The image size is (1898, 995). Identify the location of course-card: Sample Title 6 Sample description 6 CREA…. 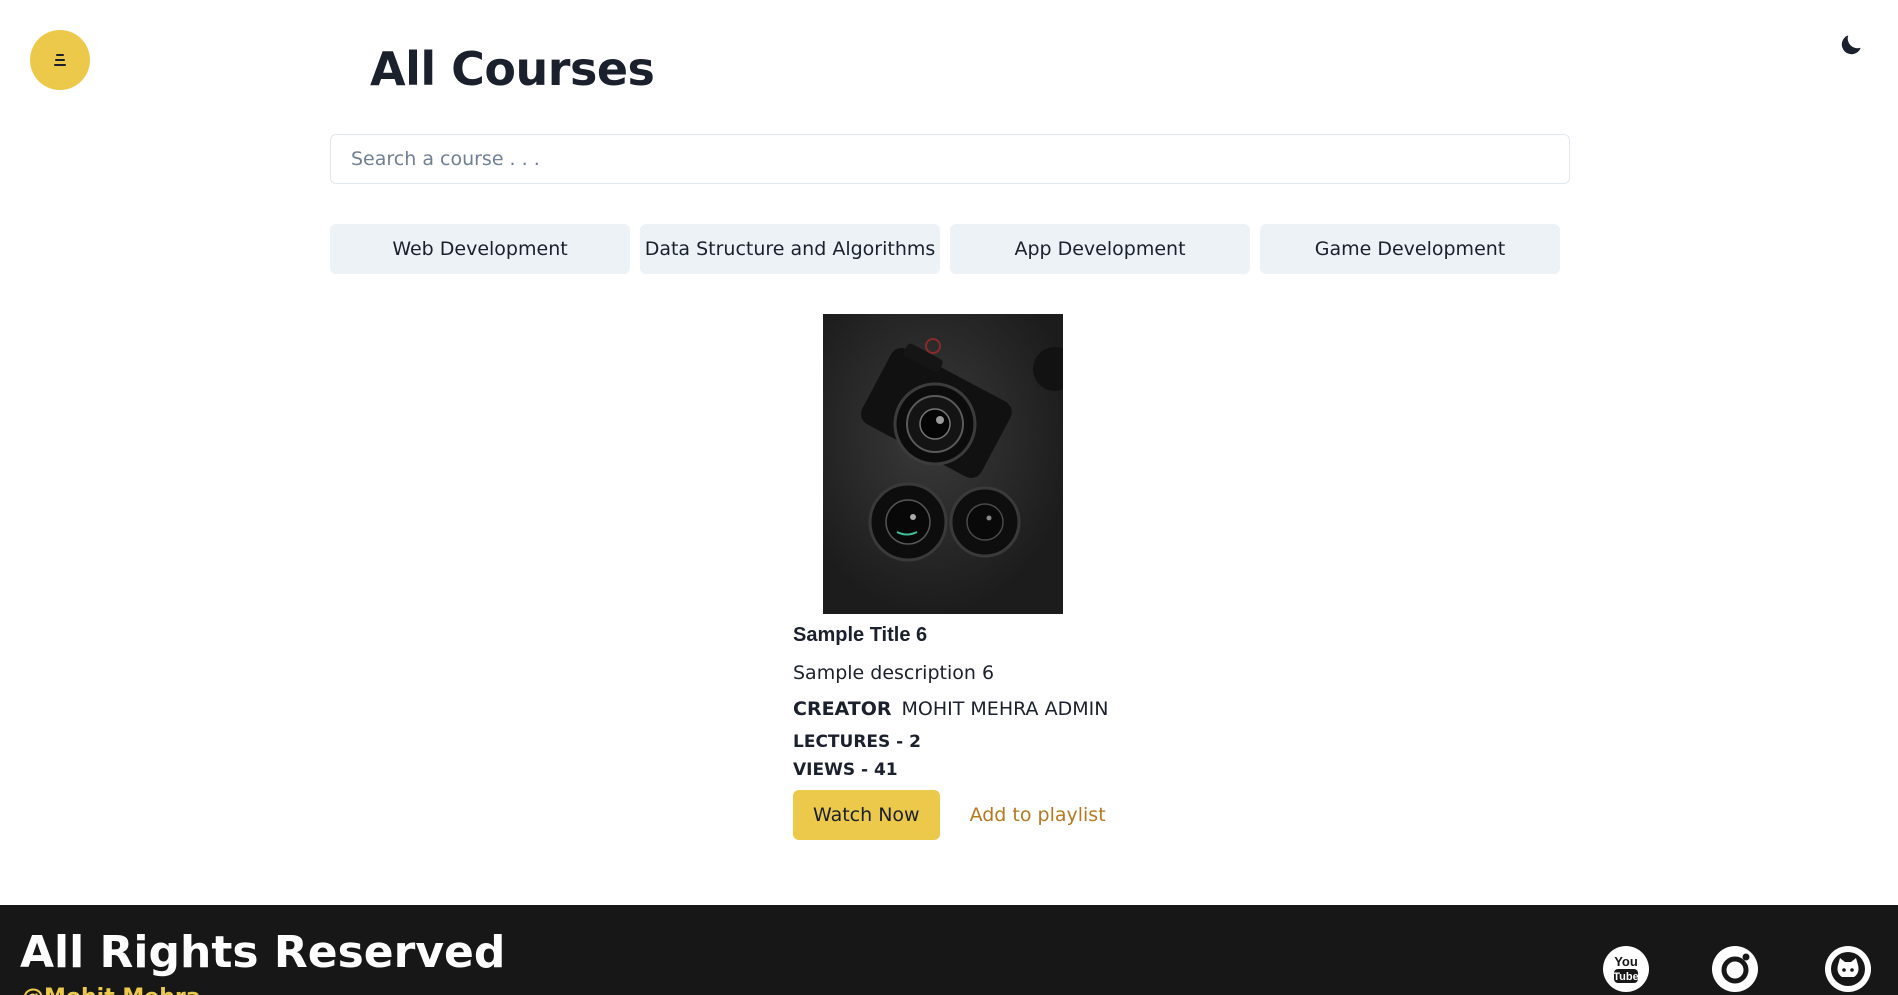
(973, 577).